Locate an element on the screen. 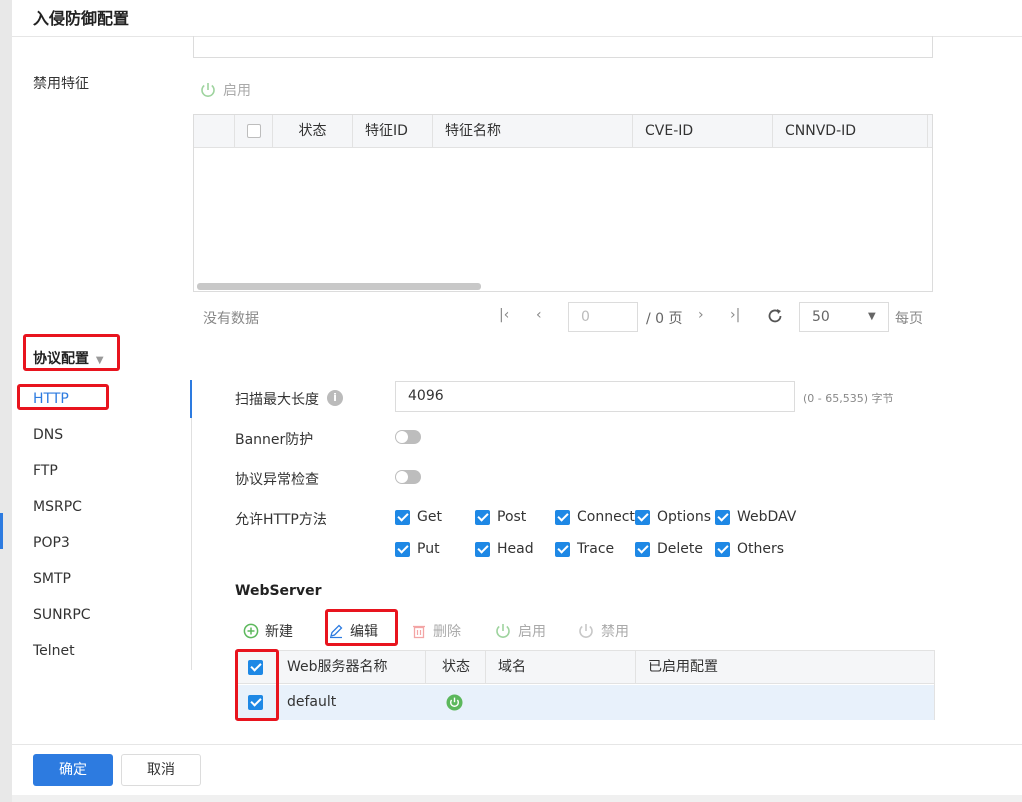 The width and height of the screenshot is (1022, 802). plus-circle-icon is located at coordinates (251, 631).